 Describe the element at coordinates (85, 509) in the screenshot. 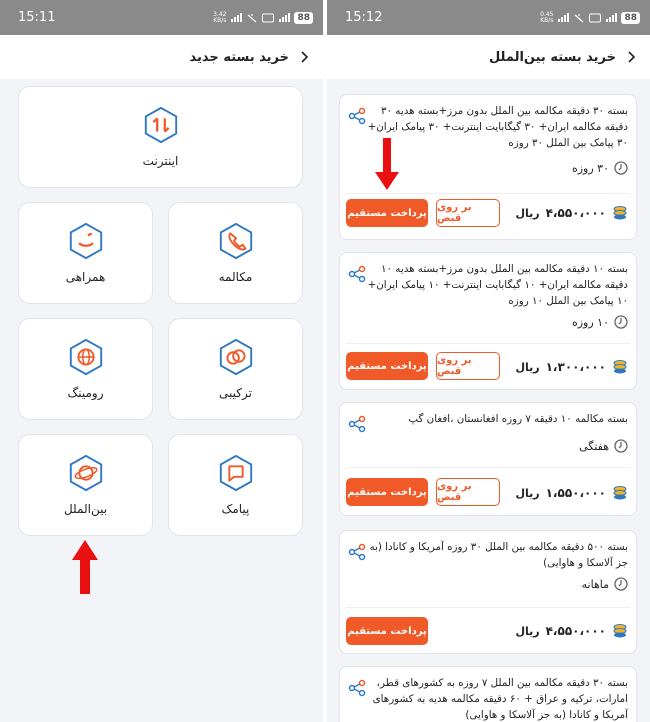

I see `tile-label: بین‌الملل` at that location.